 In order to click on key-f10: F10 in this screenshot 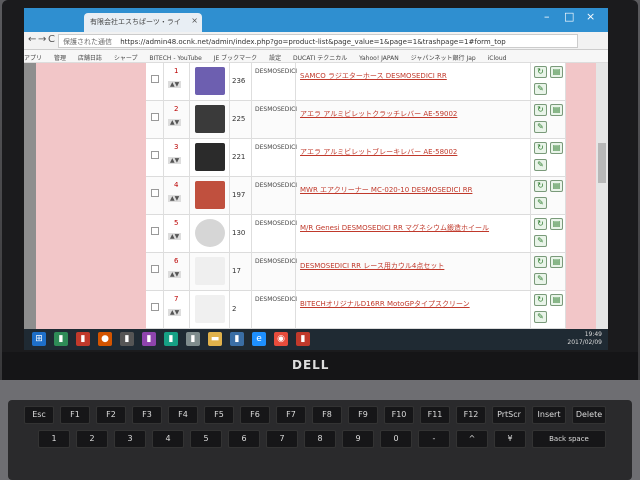, I will do `click(399, 415)`.